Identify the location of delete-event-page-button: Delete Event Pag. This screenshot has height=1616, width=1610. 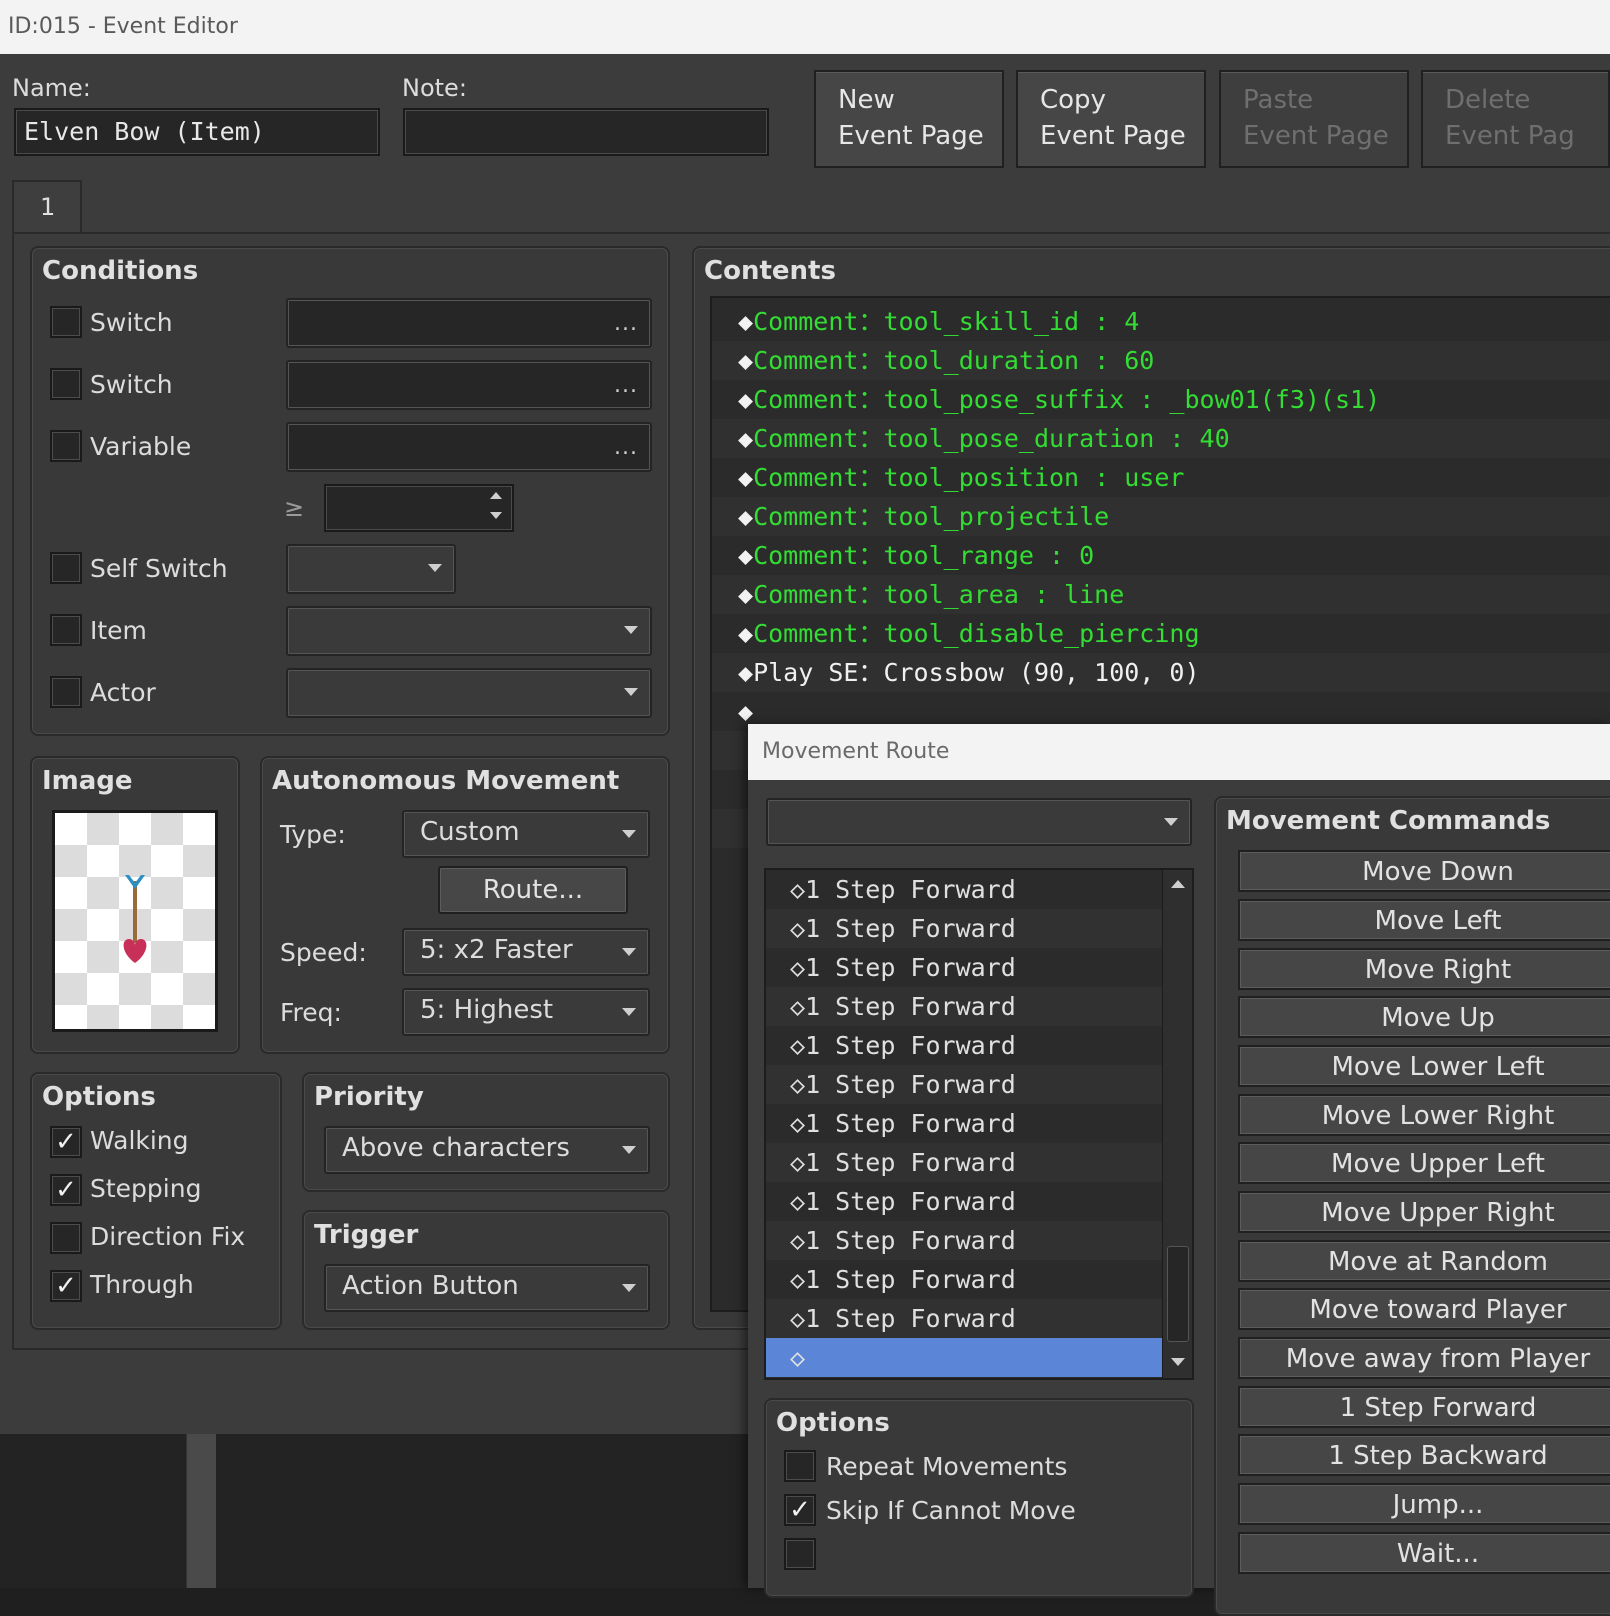
(1515, 119).